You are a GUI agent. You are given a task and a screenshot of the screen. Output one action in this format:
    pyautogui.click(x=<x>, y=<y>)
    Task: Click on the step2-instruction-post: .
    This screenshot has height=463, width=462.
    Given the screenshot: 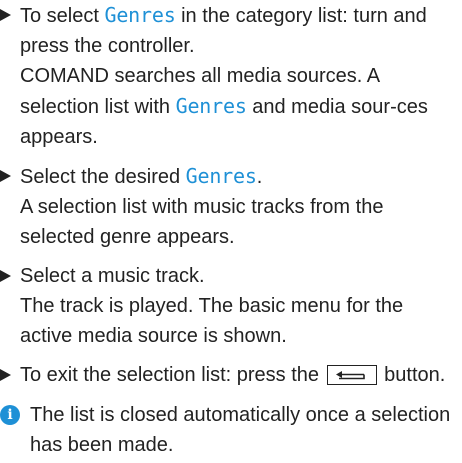 What is the action you would take?
    pyautogui.click(x=259, y=177)
    